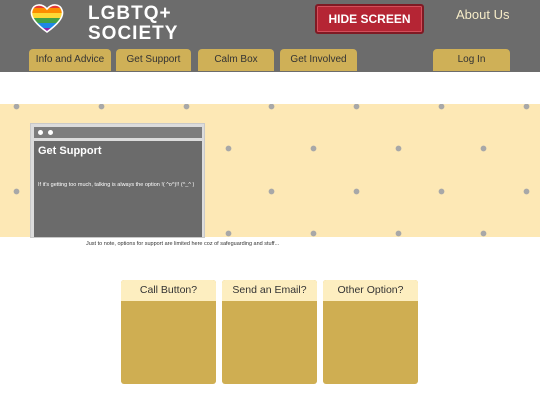 This screenshot has height=405, width=540. Describe the element at coordinates (236, 60) in the screenshot. I see `tab-calm-box: Calm Box` at that location.